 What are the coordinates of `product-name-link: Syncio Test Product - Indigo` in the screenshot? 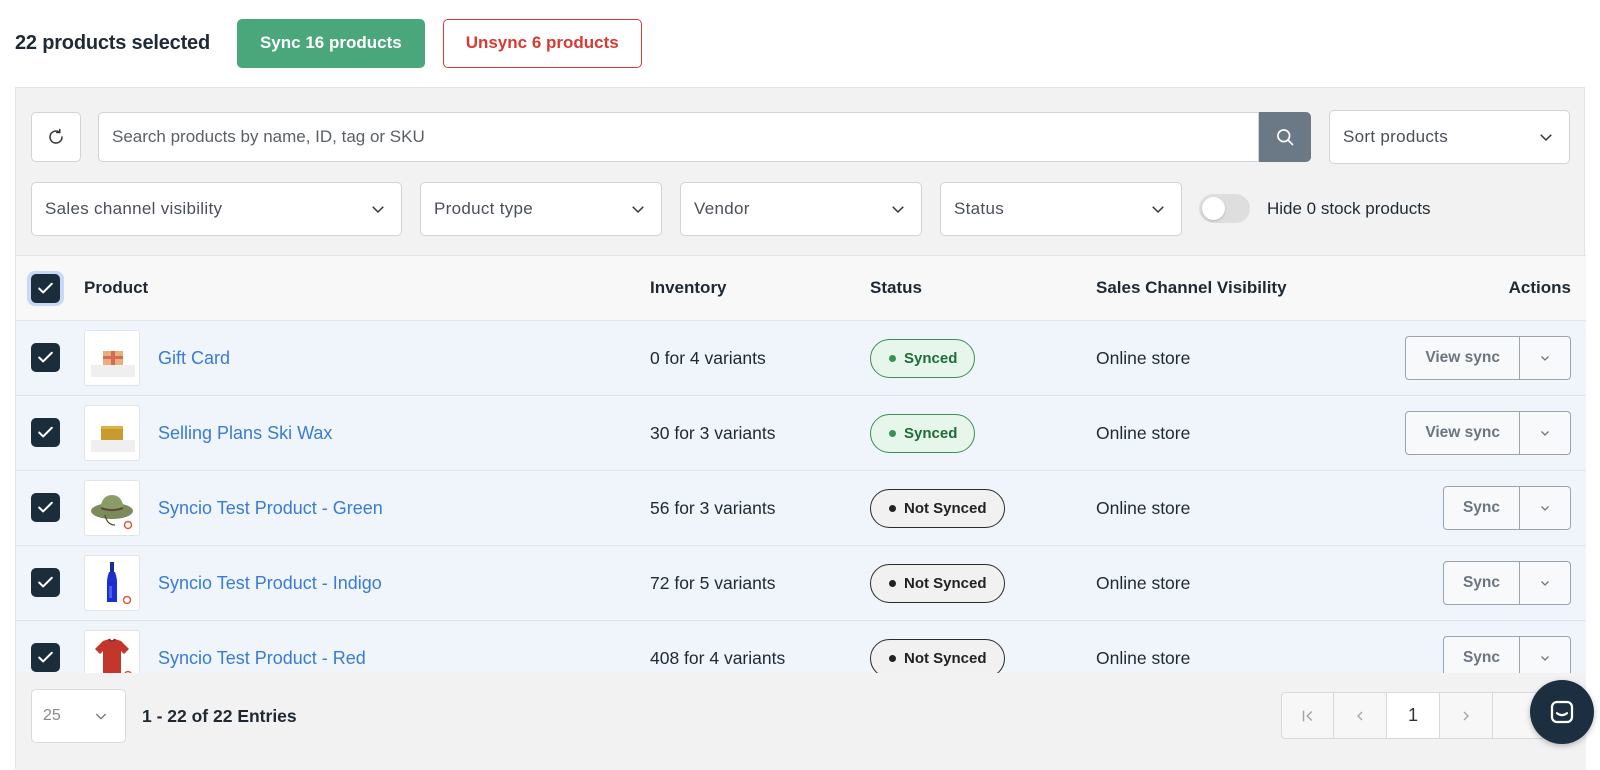 It's located at (270, 583).